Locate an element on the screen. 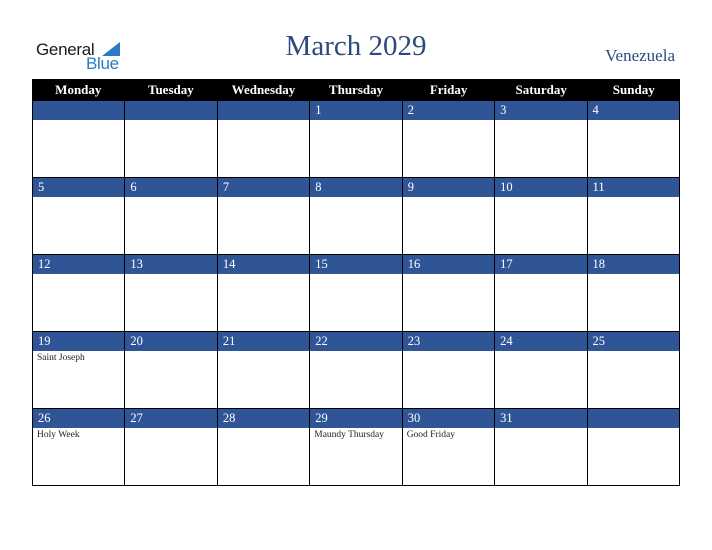  day-number: 6 is located at coordinates (171, 187).